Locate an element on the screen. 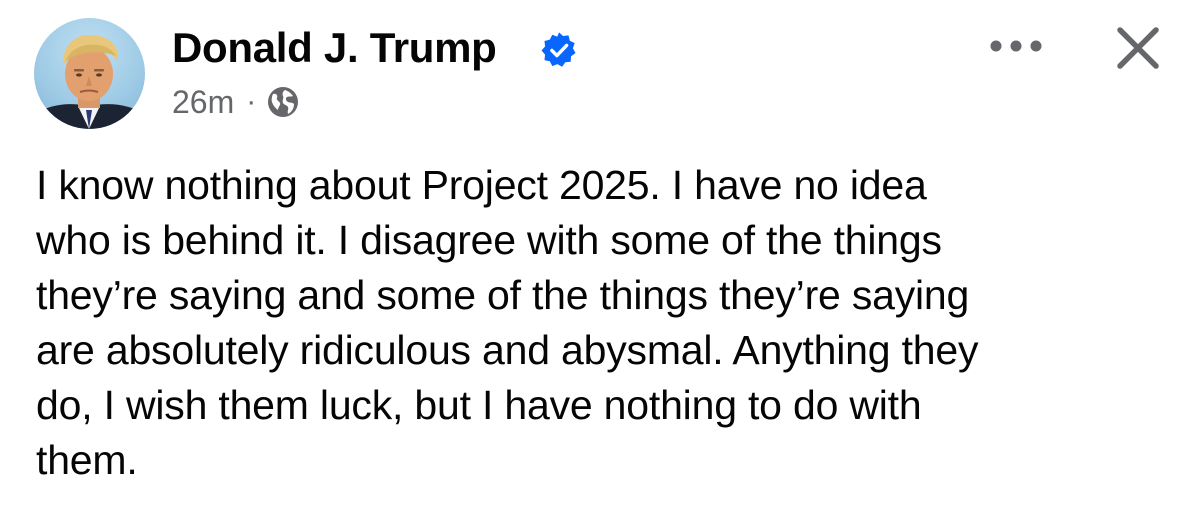  globe-icon is located at coordinates (283, 102).